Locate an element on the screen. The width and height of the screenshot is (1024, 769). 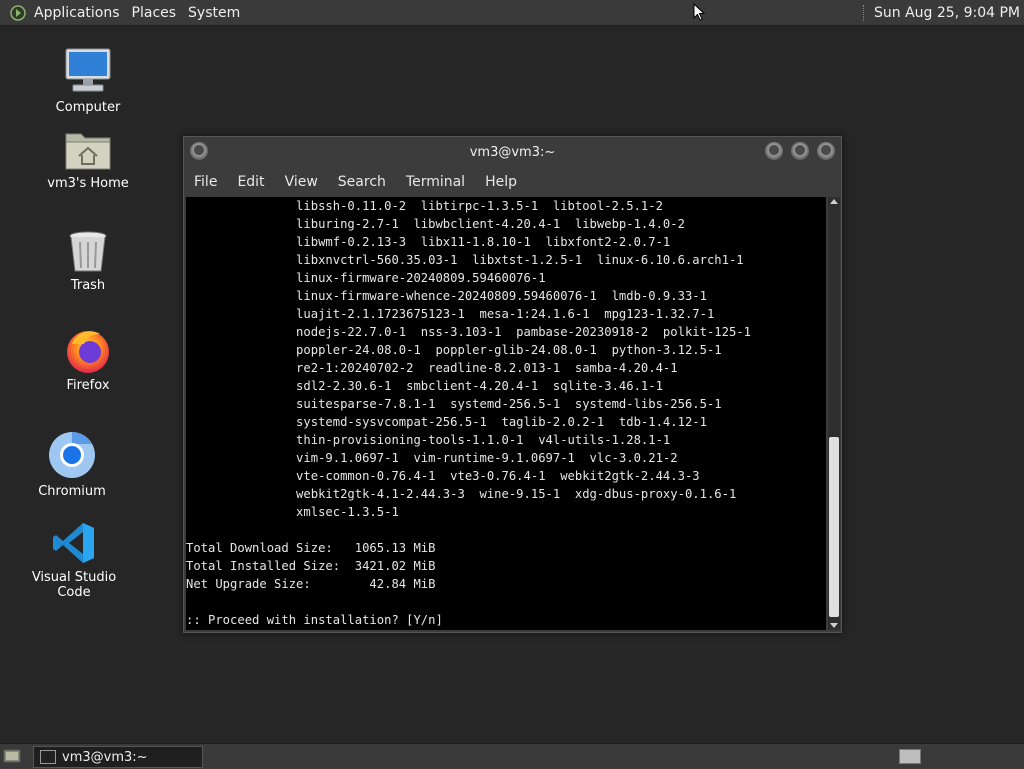
desktop-icon-label: Chromium is located at coordinates (72, 491).